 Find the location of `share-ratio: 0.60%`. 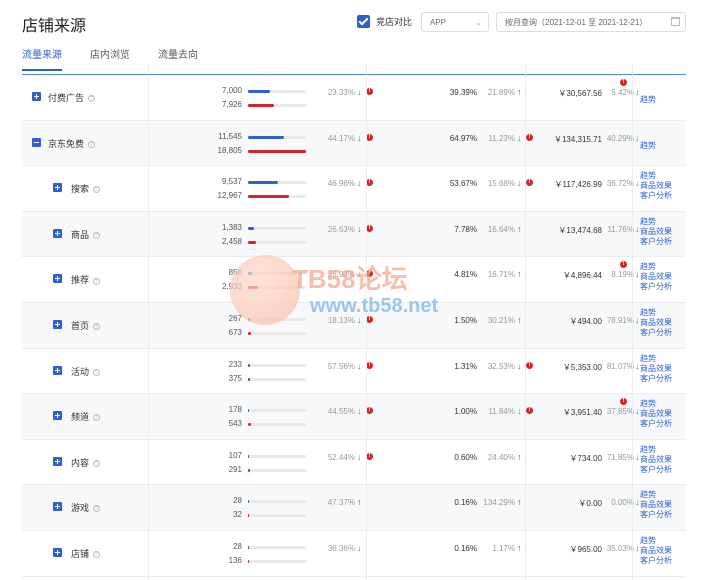

share-ratio: 0.60% is located at coordinates (465, 457).